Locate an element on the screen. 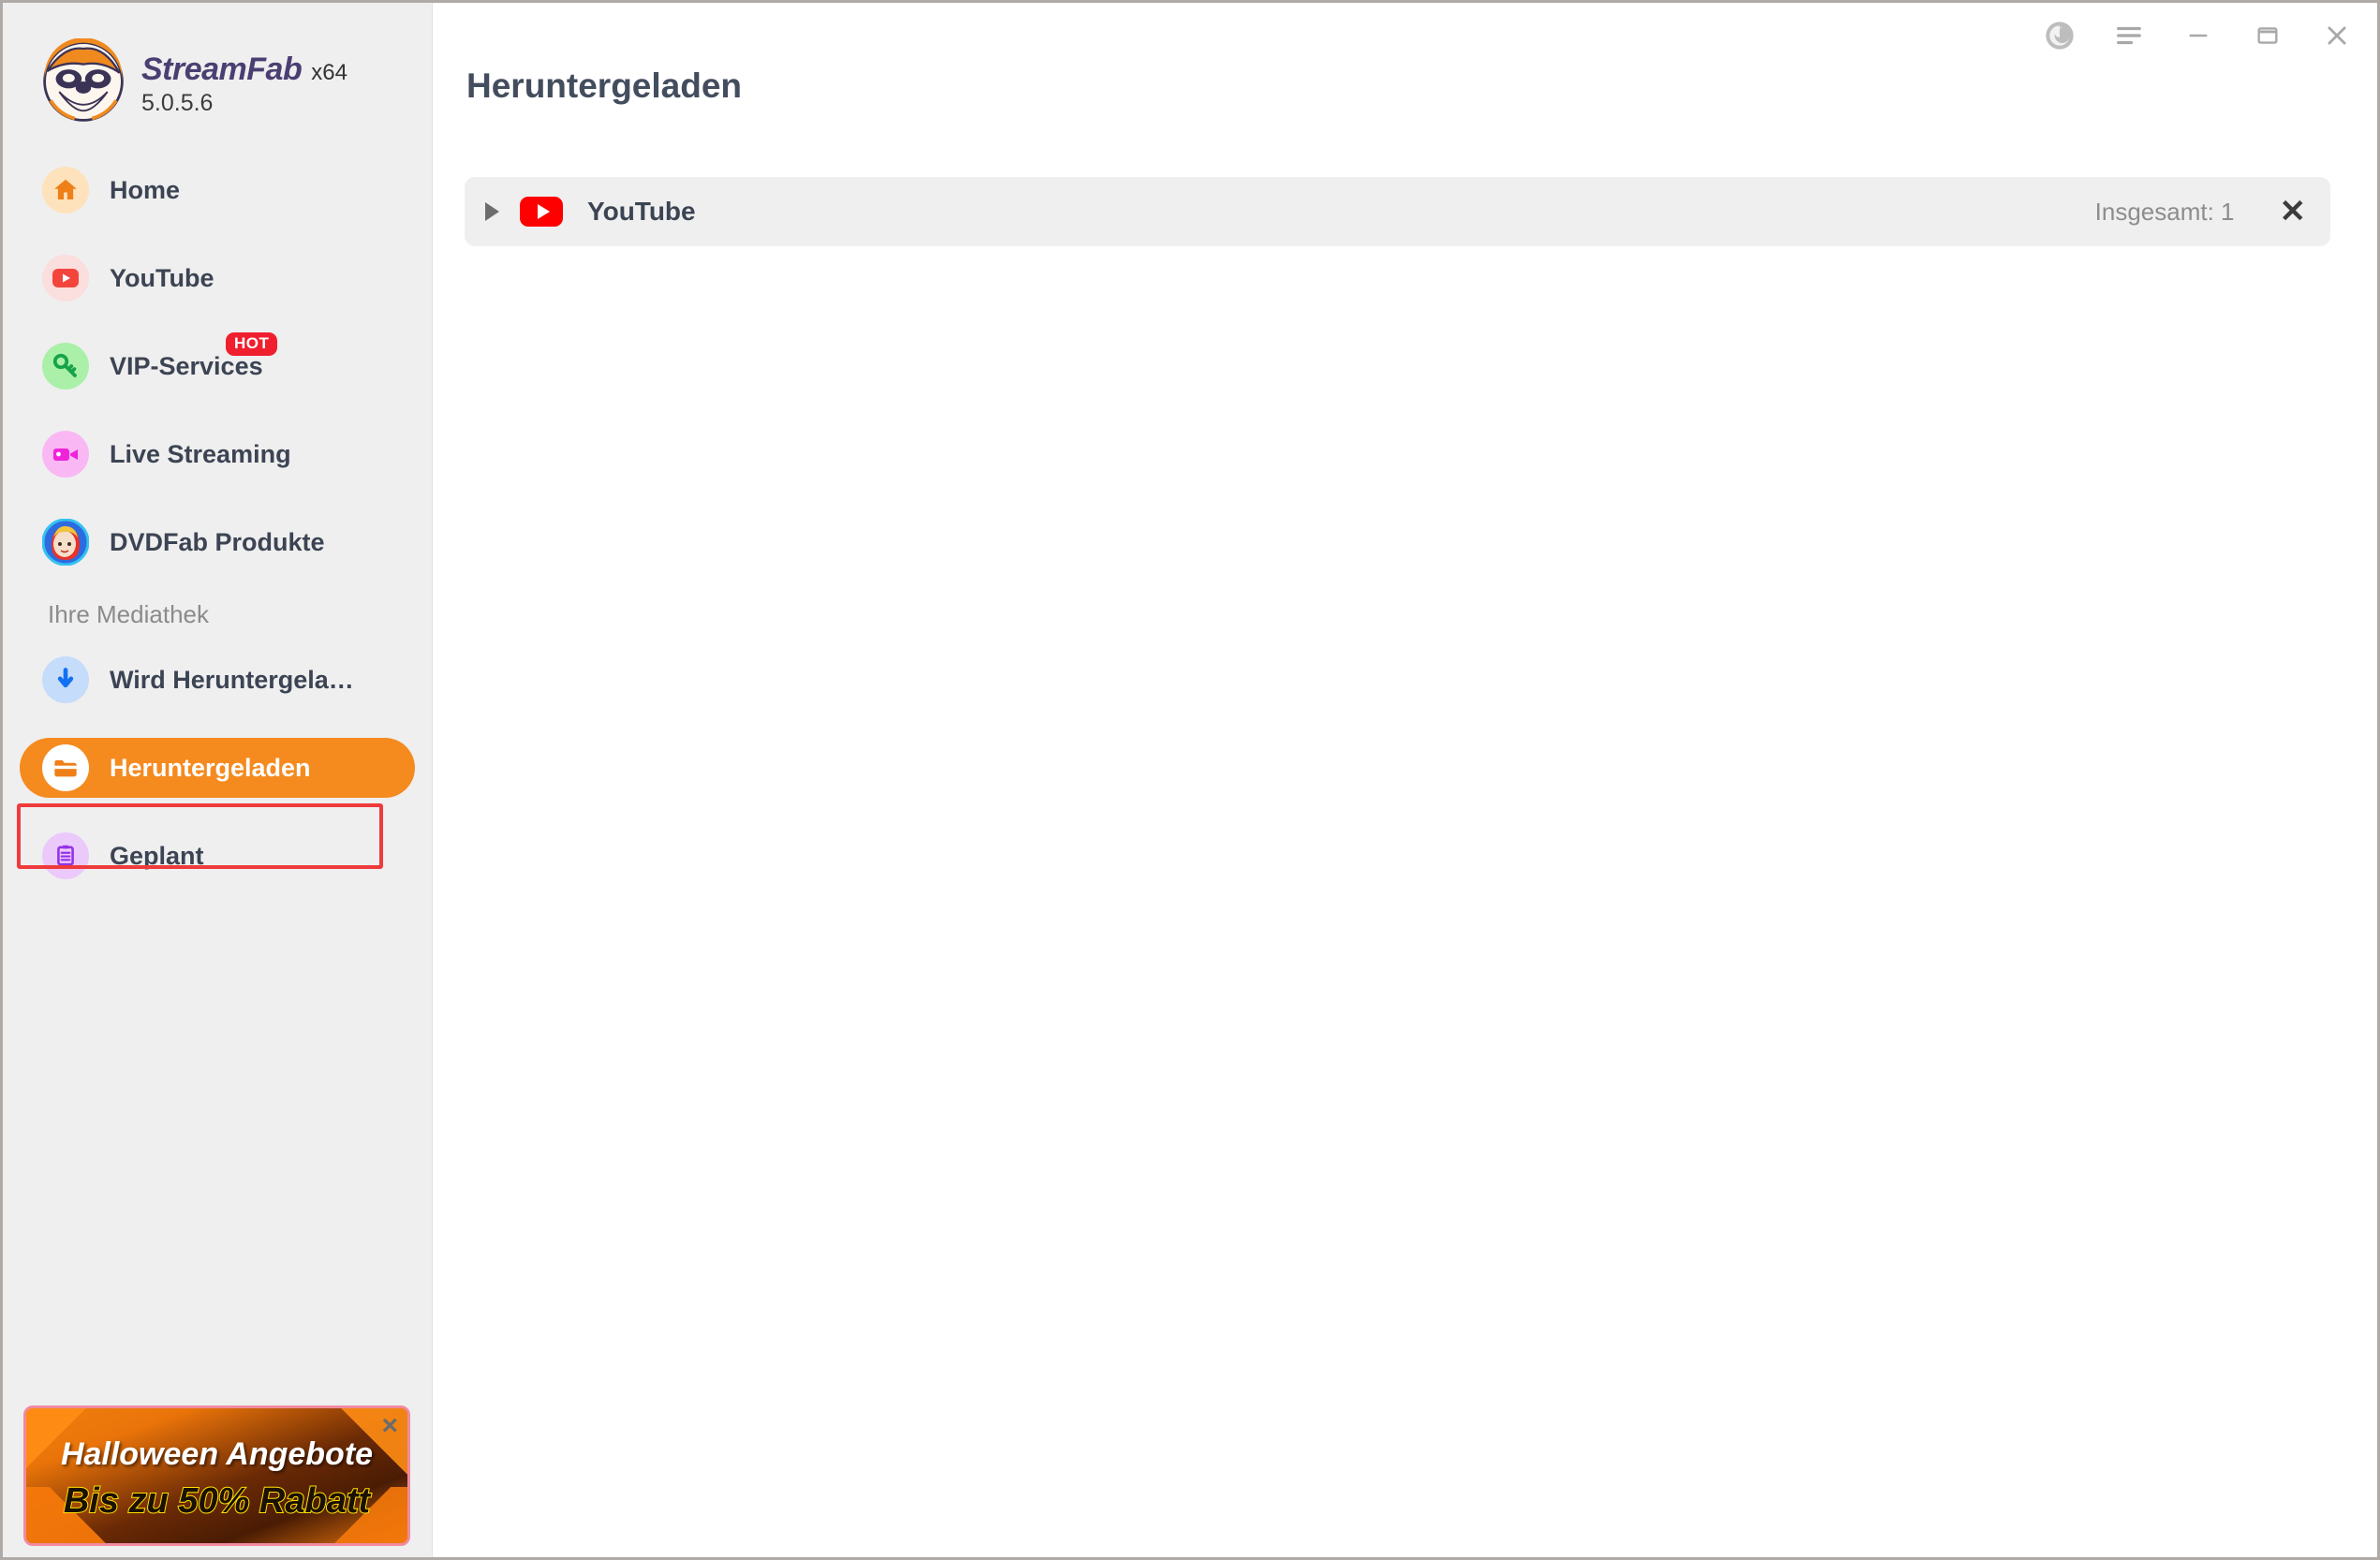  brand: StreamFab x64 5.0.5.6 is located at coordinates (217, 64).